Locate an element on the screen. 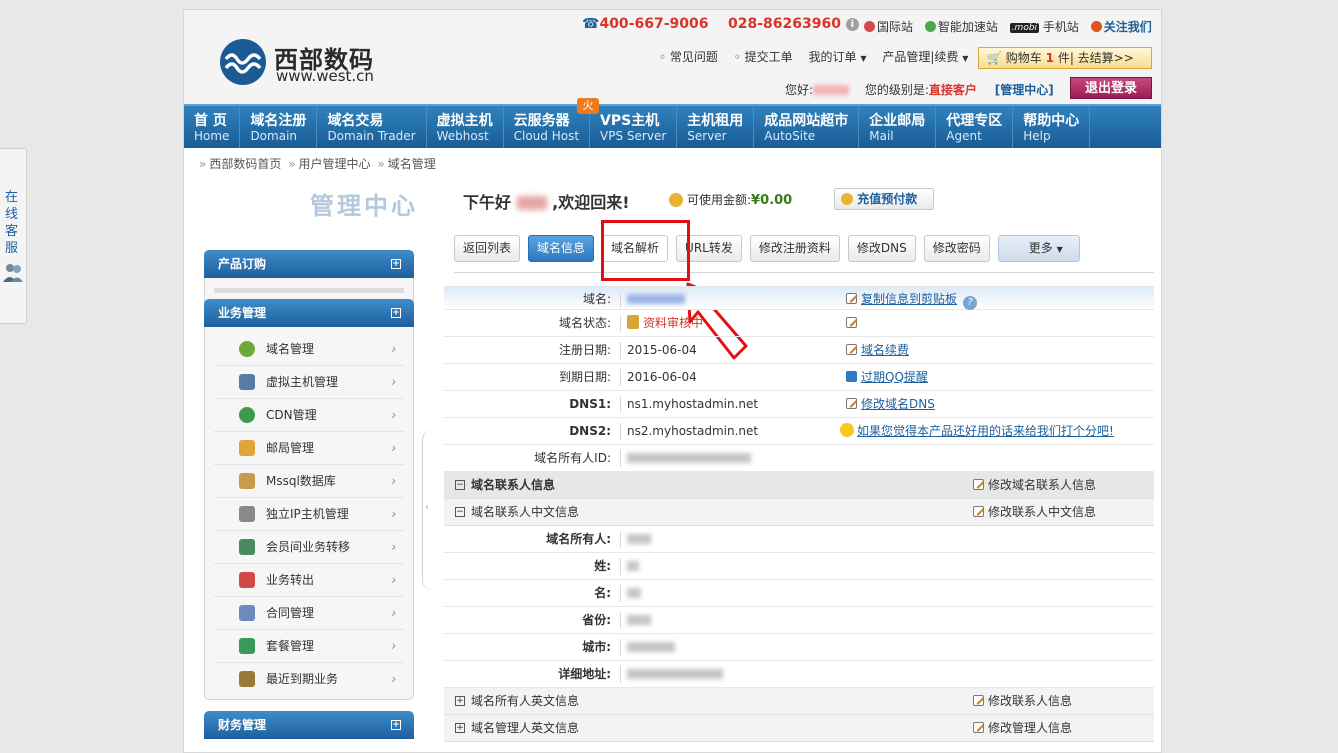  sidebar-item-export: 业务转出 › is located at coordinates (309, 580).